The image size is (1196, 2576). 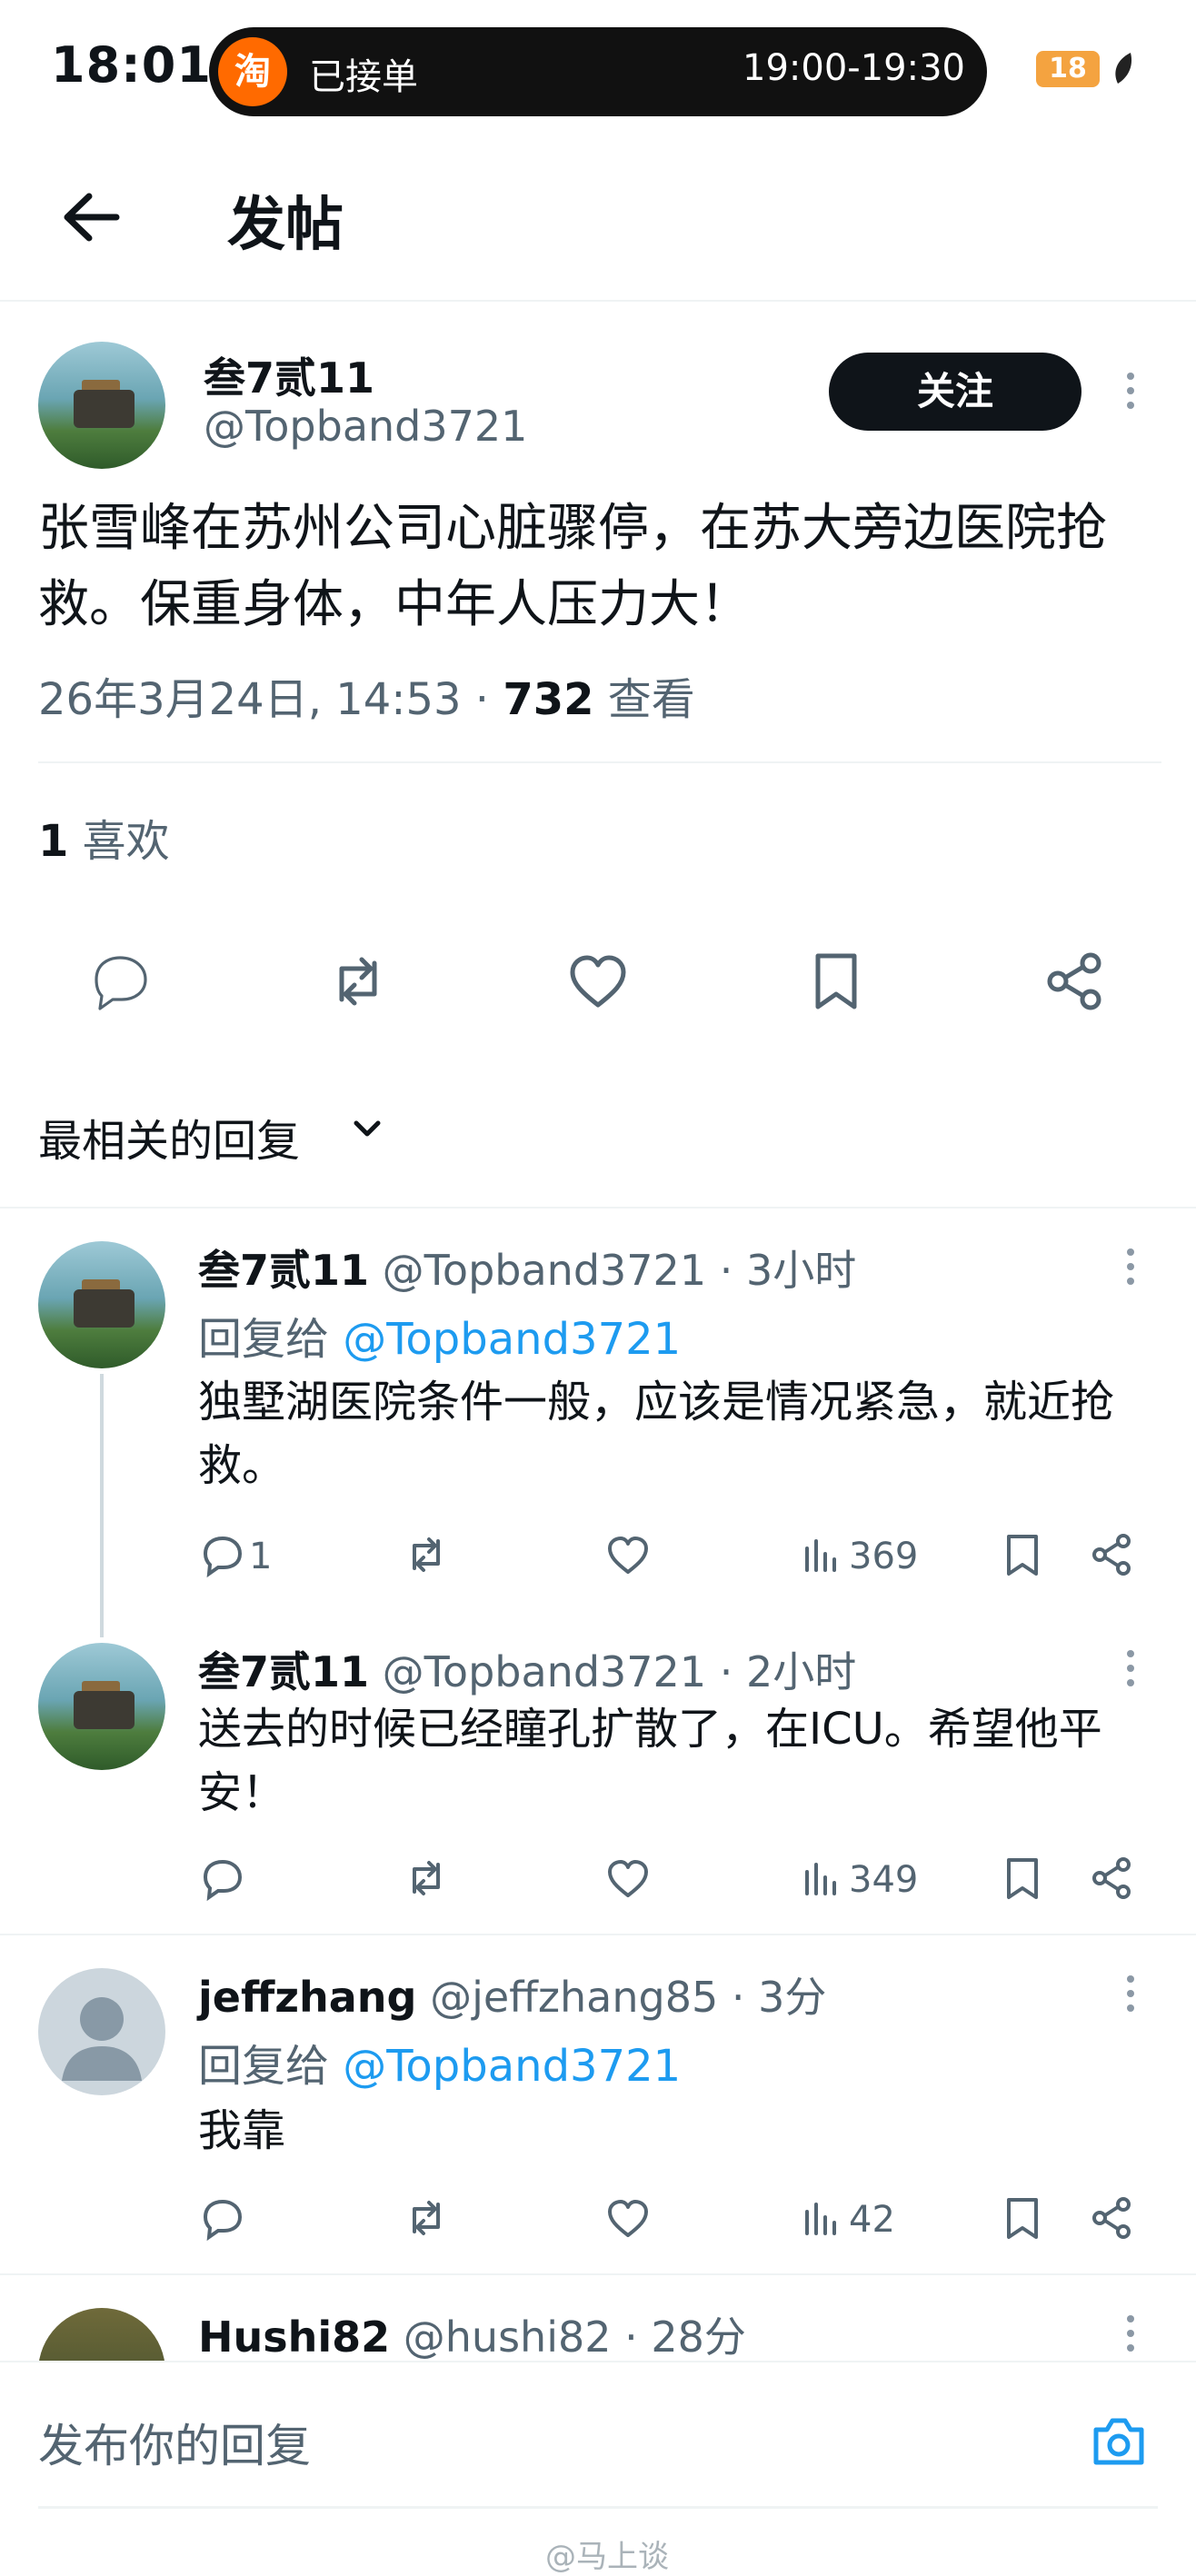 I want to click on reply-input: 发布你的回复, so click(x=174, y=2442).